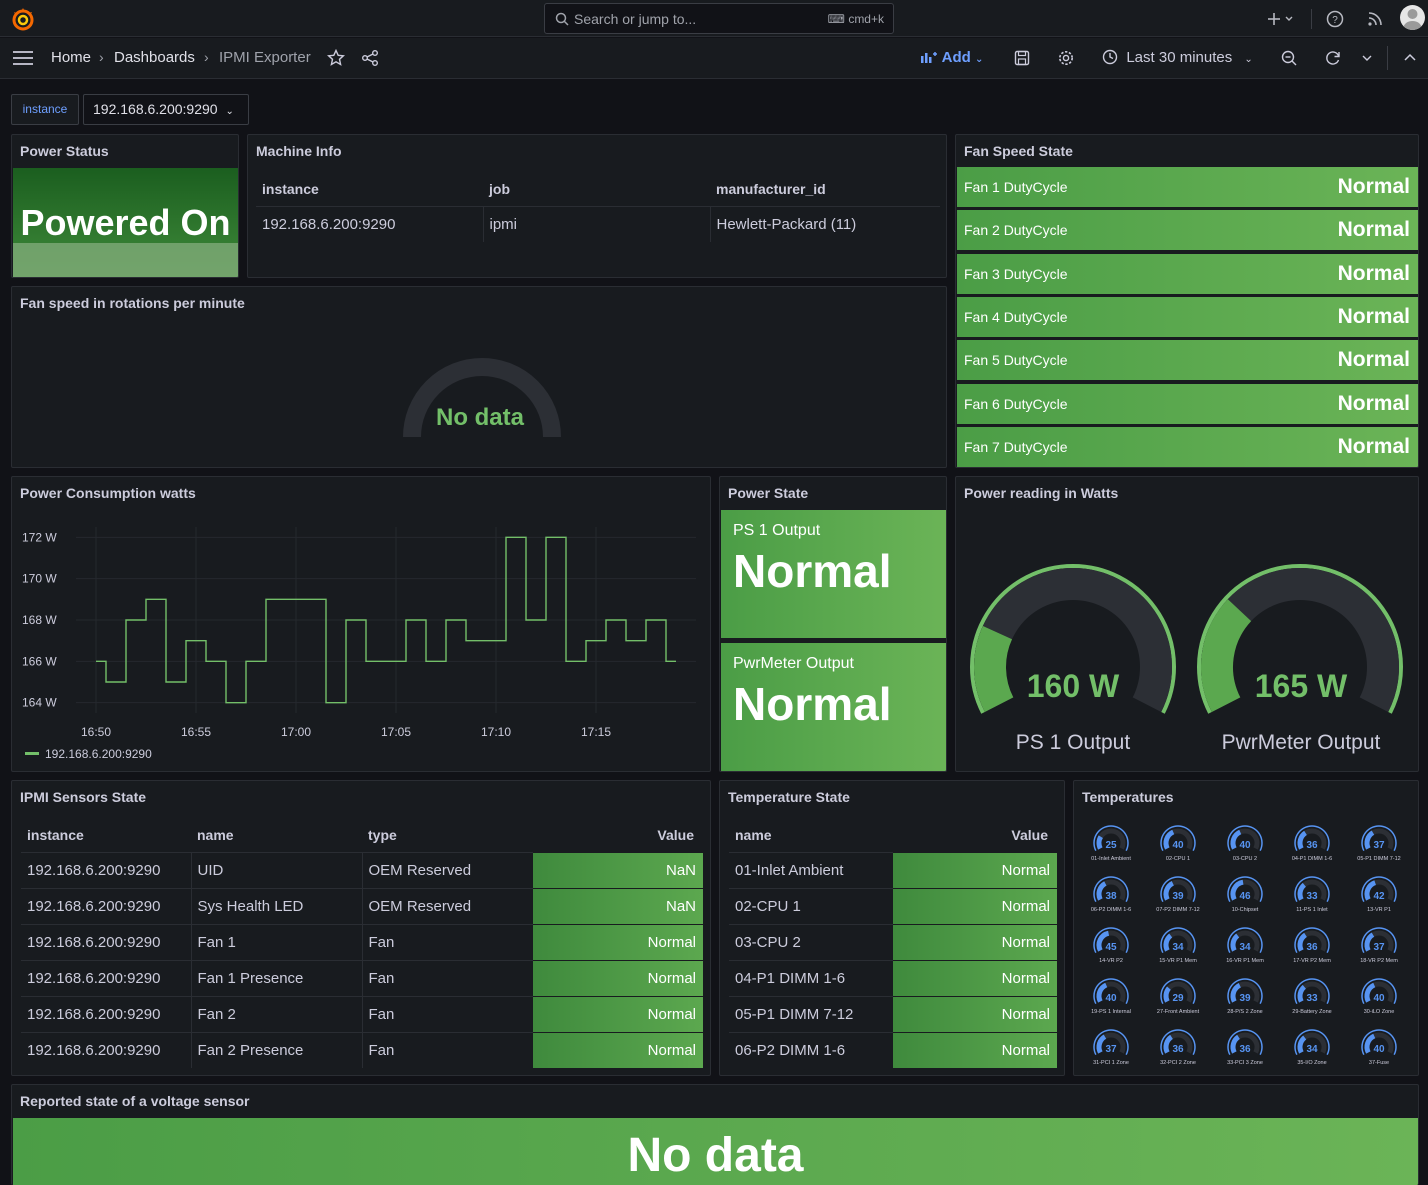  I want to click on temperature-gauge-value: 39, so click(1245, 998).